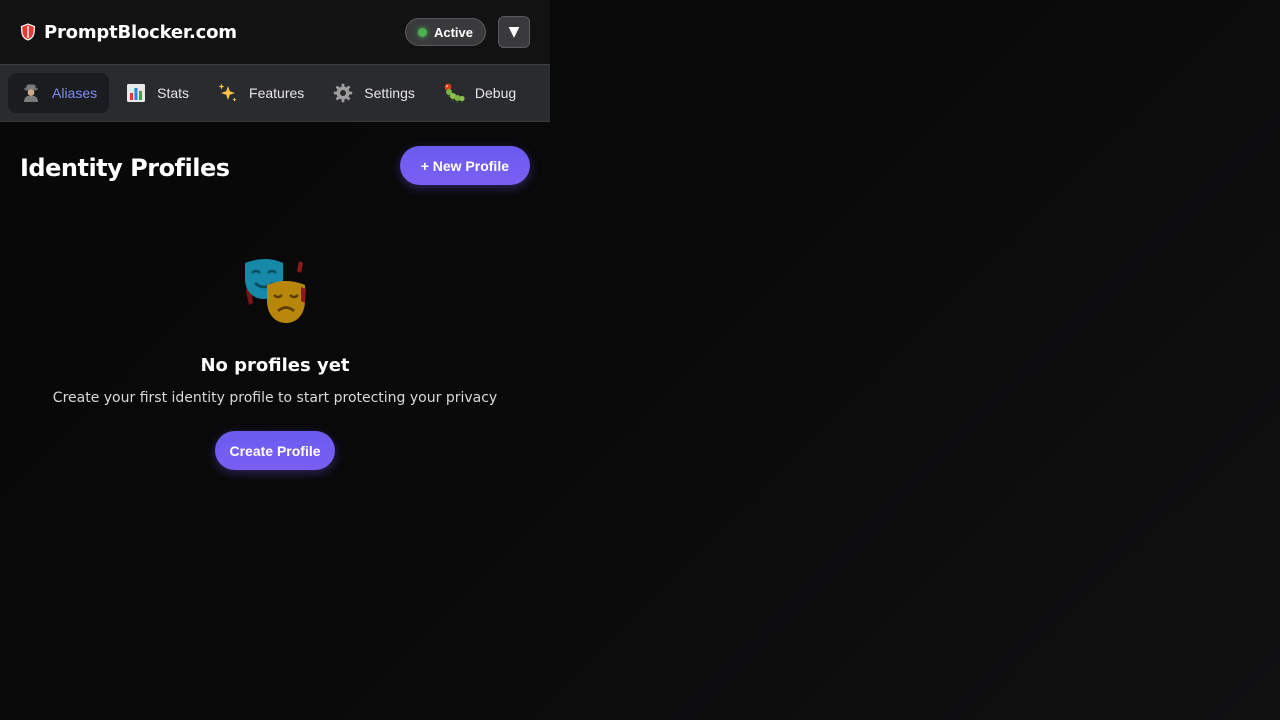  Describe the element at coordinates (464, 165) in the screenshot. I see `new-profile-button: + New Profile` at that location.